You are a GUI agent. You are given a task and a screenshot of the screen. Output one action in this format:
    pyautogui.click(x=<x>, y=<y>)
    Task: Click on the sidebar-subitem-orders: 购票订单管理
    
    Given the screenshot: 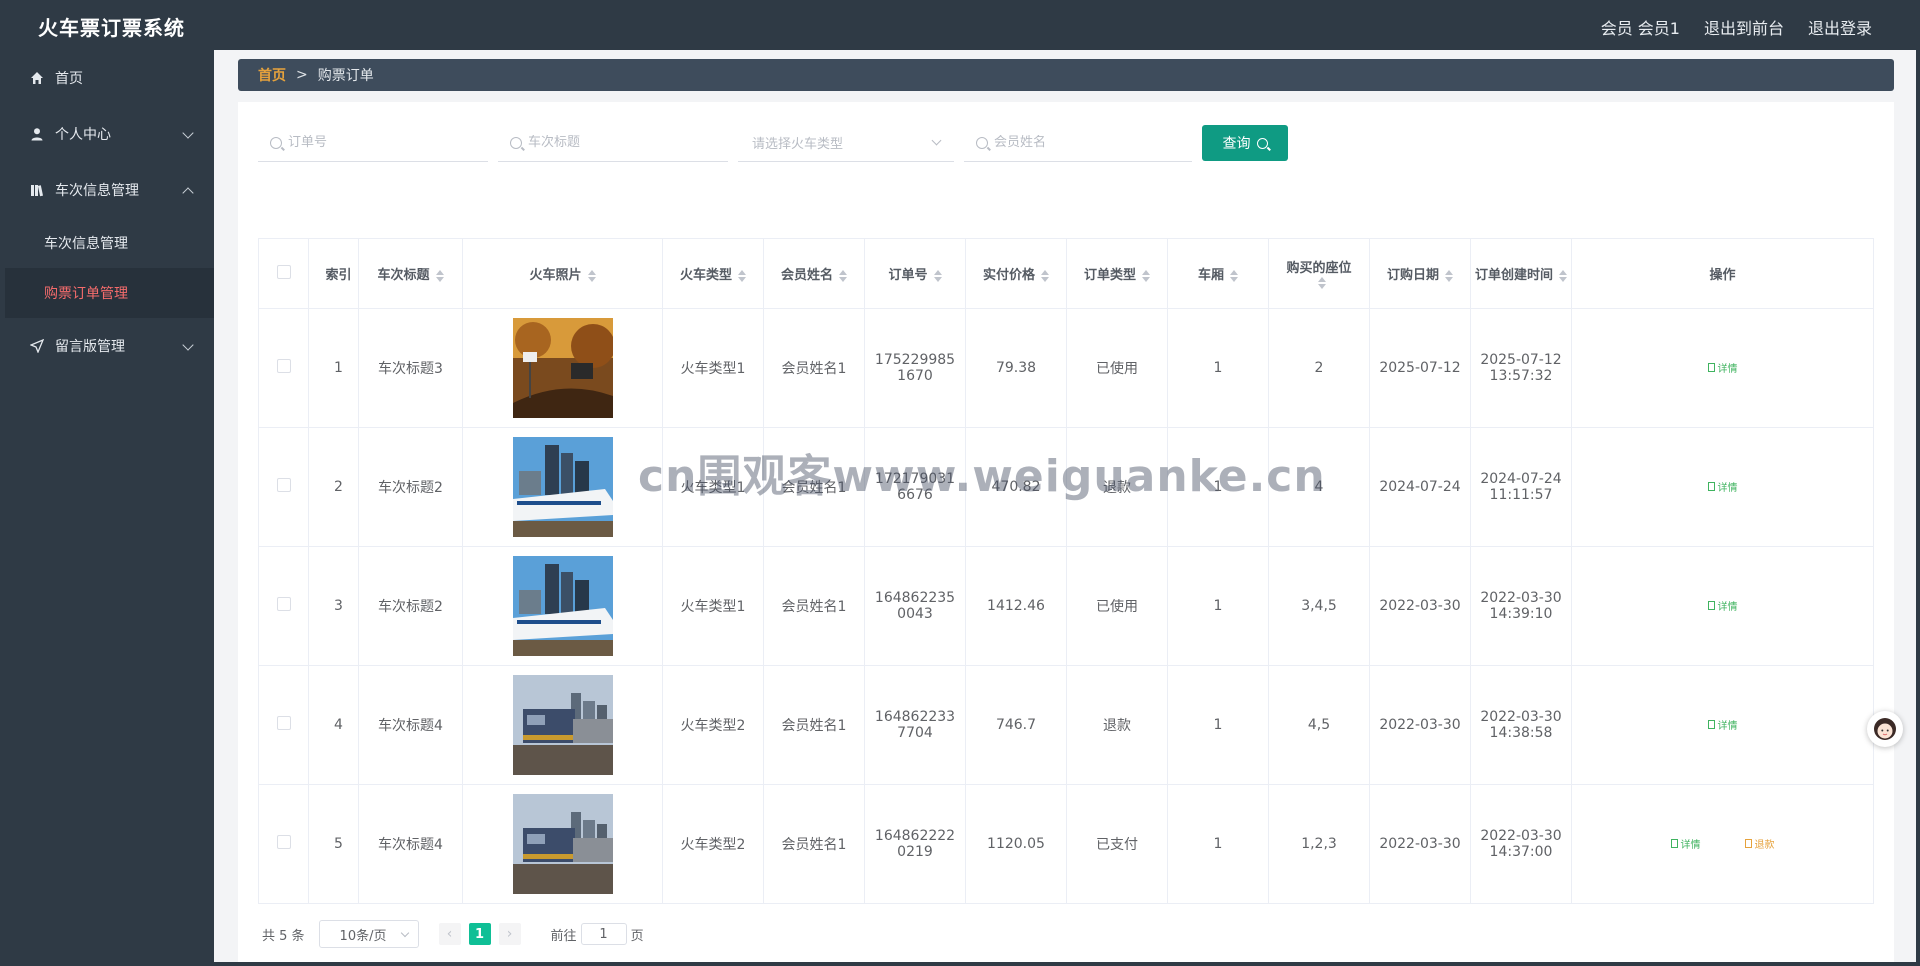 What is the action you would take?
    pyautogui.click(x=109, y=293)
    